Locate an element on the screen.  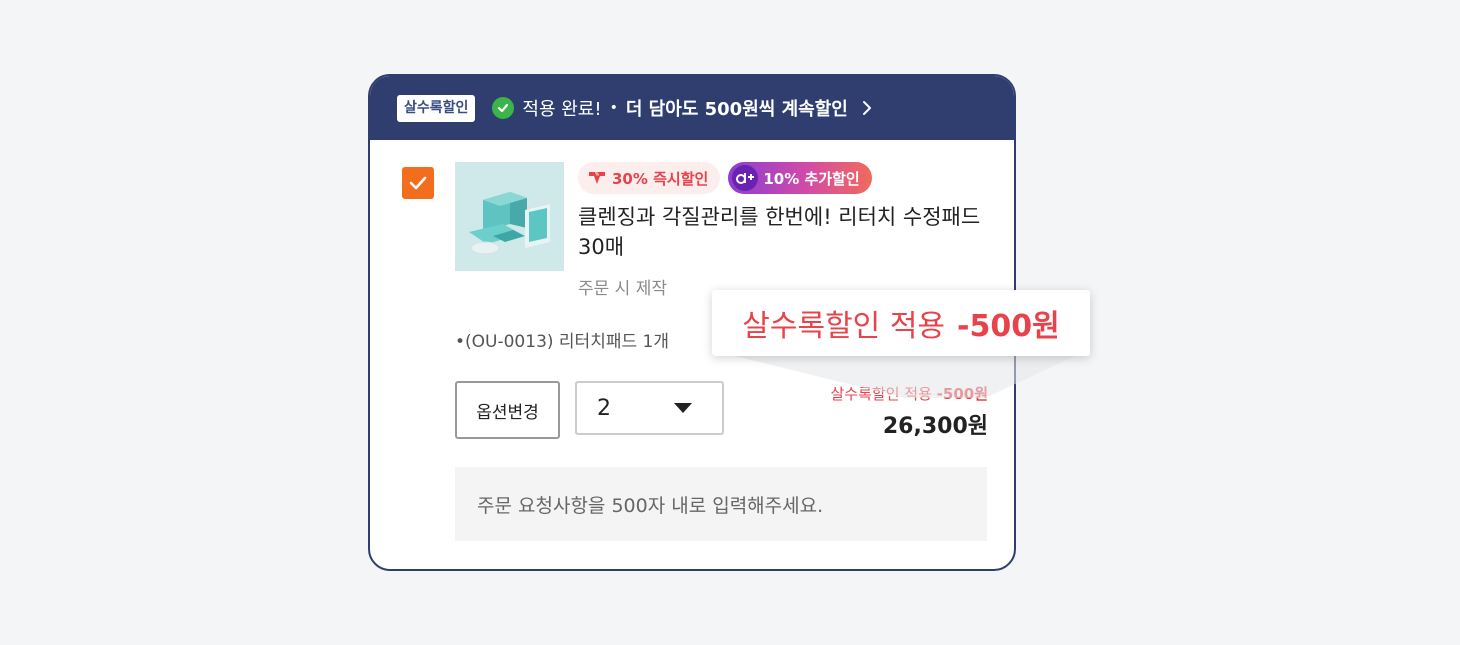
made-to-order-note: 주문 시 제작 is located at coordinates (623, 289).